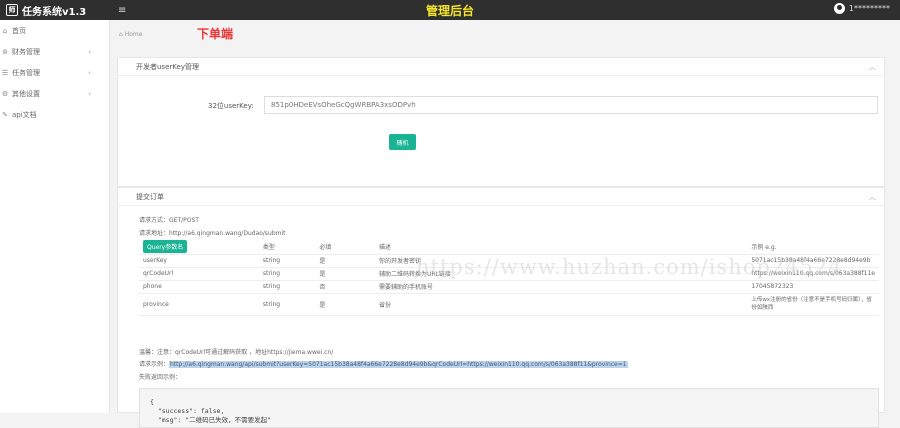 This screenshot has width=900, height=428. Describe the element at coordinates (133, 34) in the screenshot. I see `breadcrumb-home: Home` at that location.